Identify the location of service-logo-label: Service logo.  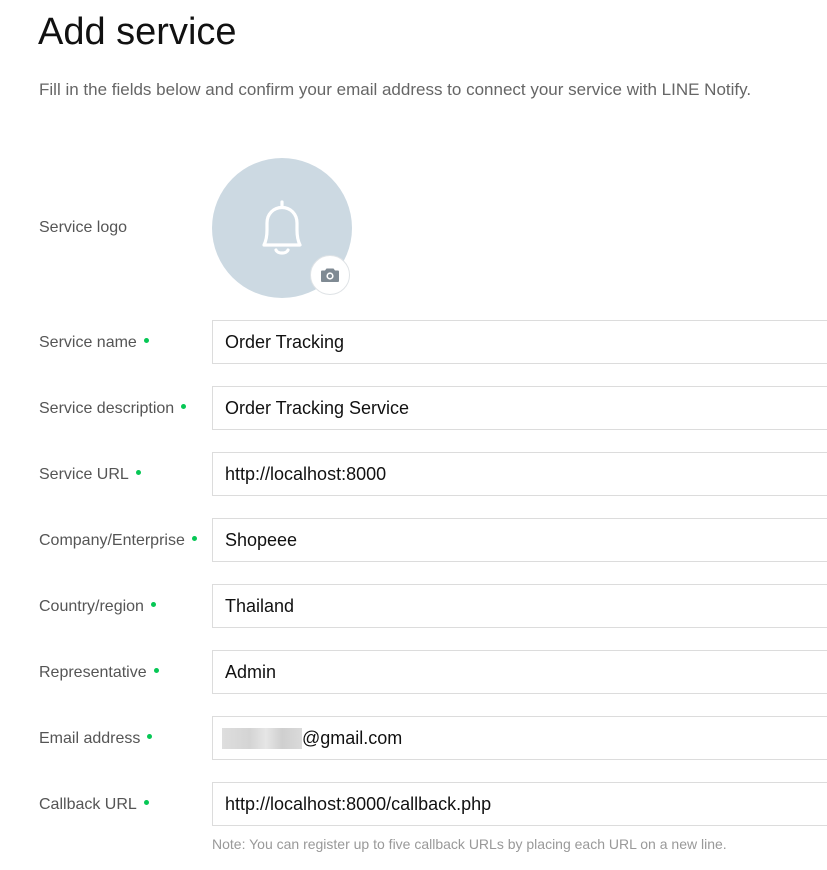
(83, 227).